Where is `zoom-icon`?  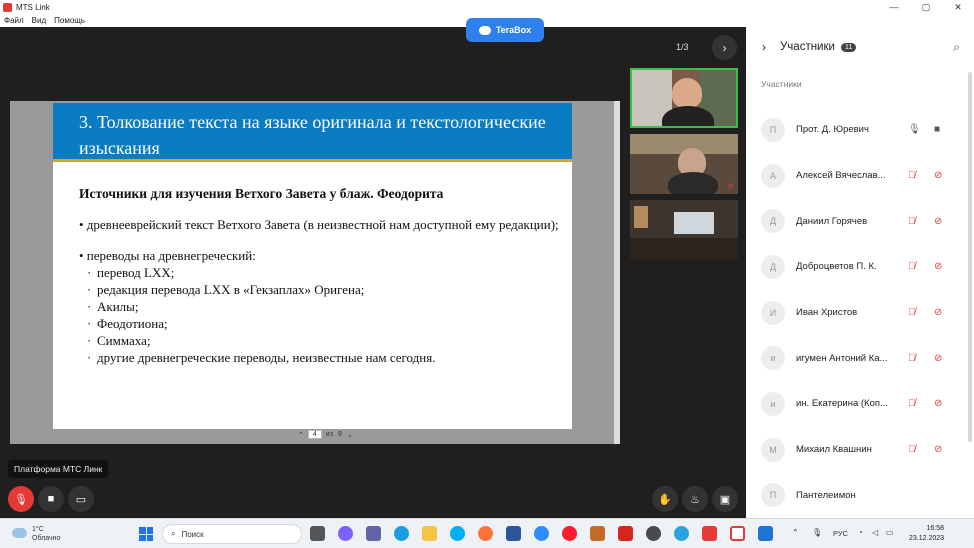 zoom-icon is located at coordinates (541, 533).